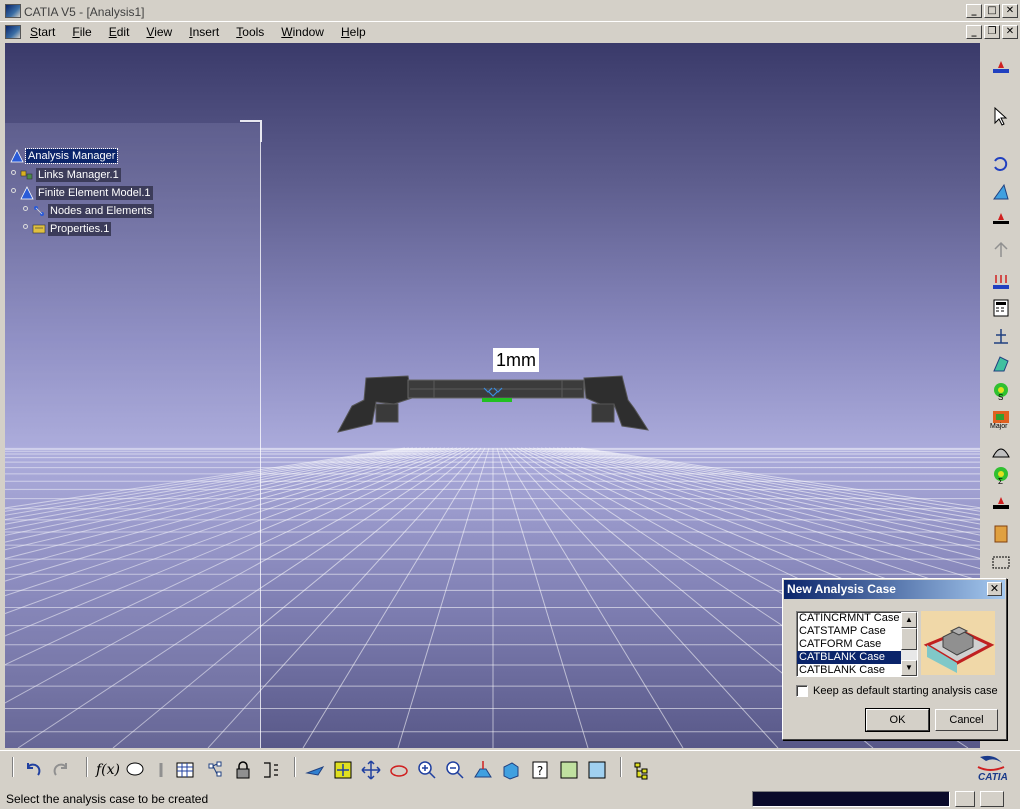 This screenshot has height=809, width=1020. What do you see at coordinates (27, 192) in the screenshot?
I see `fem-icon` at bounding box center [27, 192].